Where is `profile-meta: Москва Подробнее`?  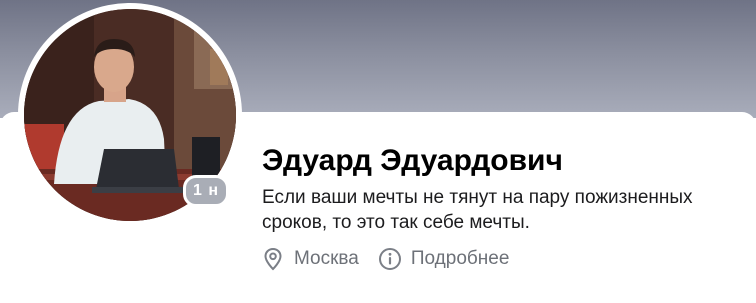 profile-meta: Москва Подробнее is located at coordinates (384, 259).